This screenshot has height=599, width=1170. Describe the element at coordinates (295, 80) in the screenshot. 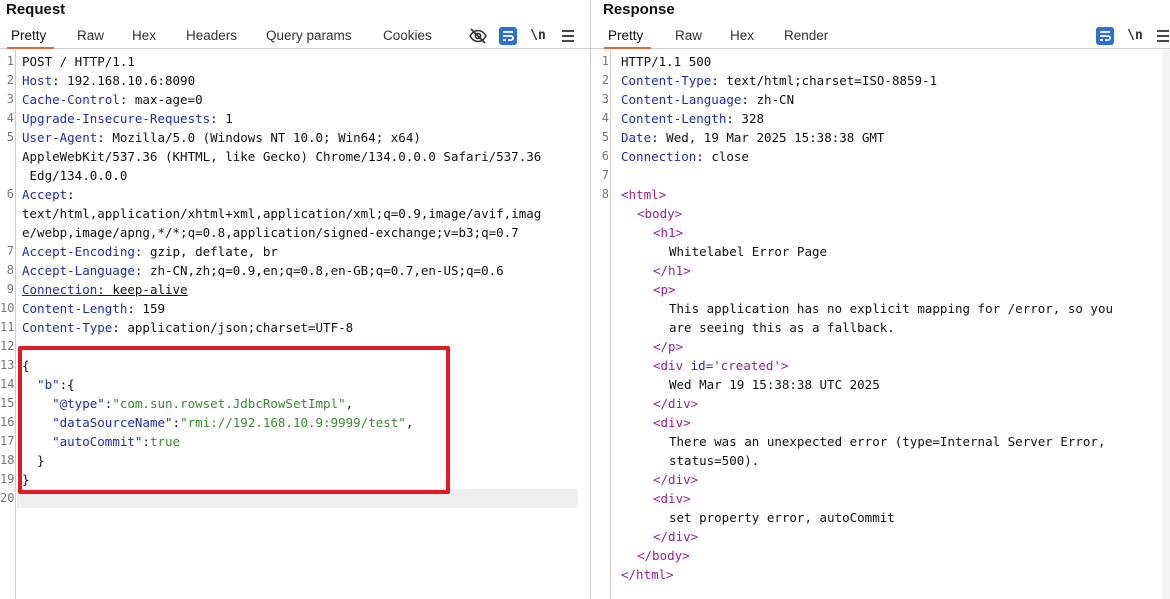

I see `request-line: 2 Host: 192.168.10.6:8090` at that location.